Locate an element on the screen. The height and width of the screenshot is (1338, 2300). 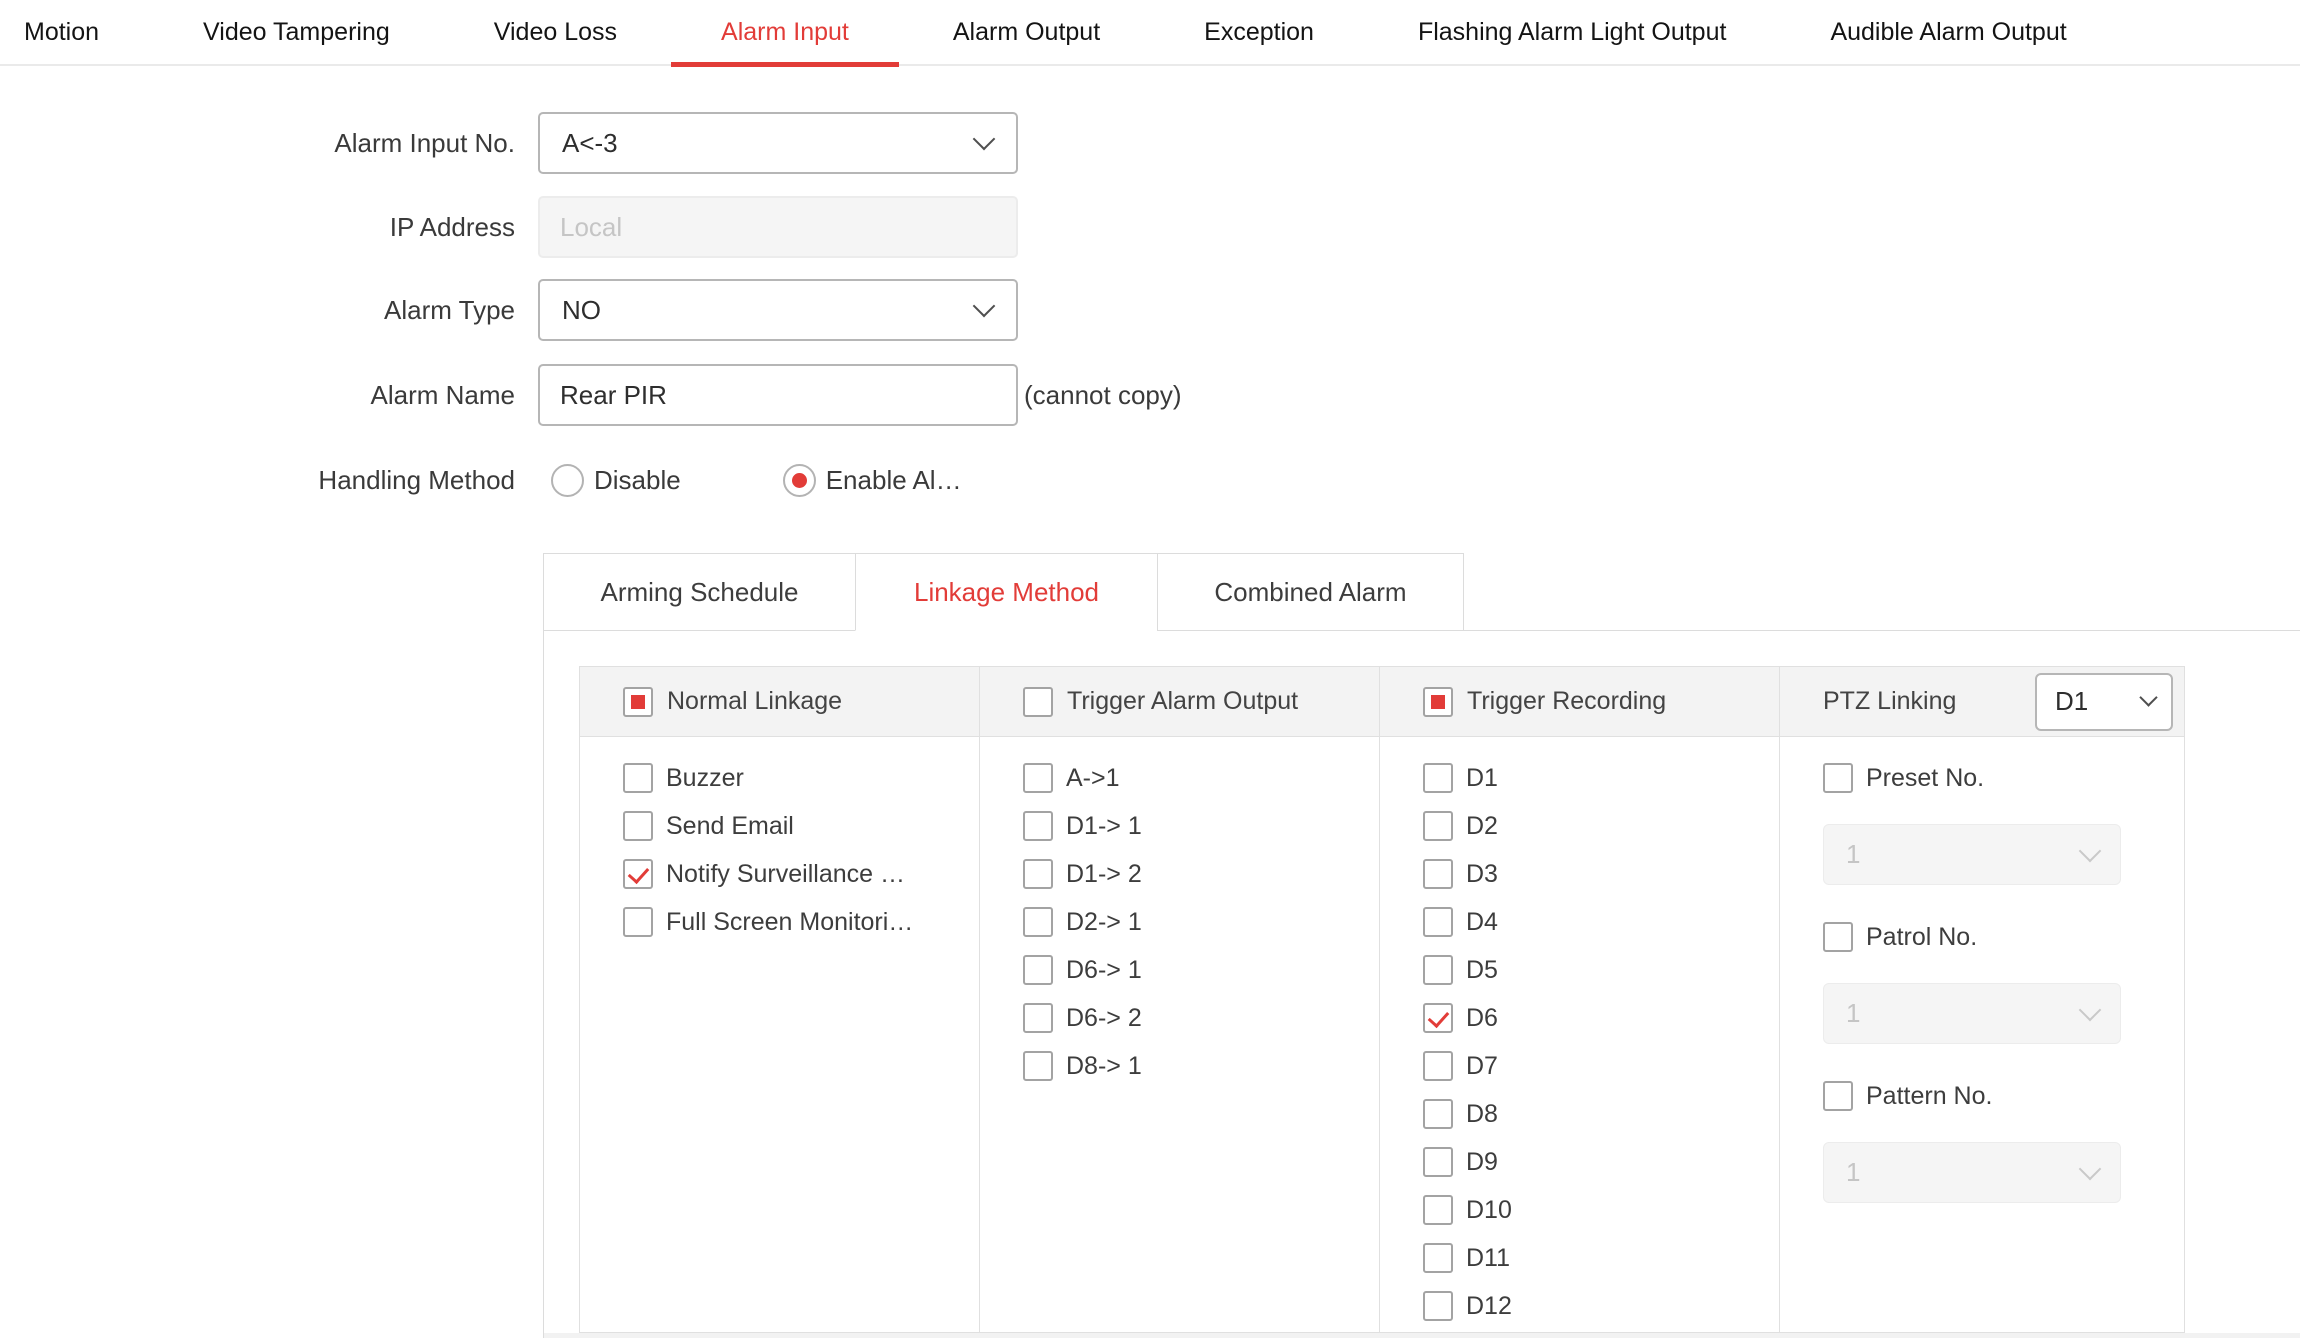
tab-alarm-input: Alarm Input is located at coordinates (785, 33).